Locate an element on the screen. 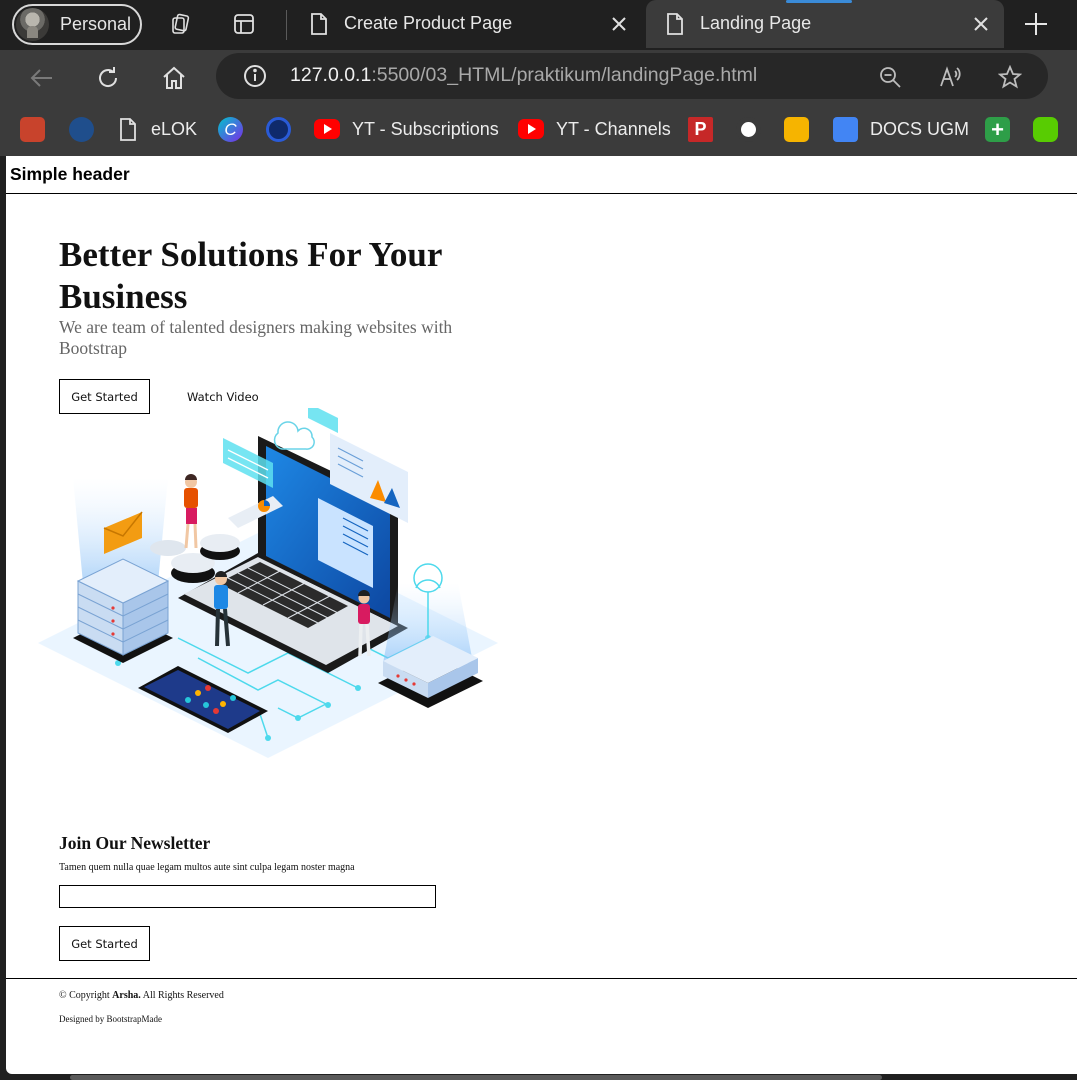 The image size is (1077, 1080). tab-actions-icon is located at coordinates (244, 24).